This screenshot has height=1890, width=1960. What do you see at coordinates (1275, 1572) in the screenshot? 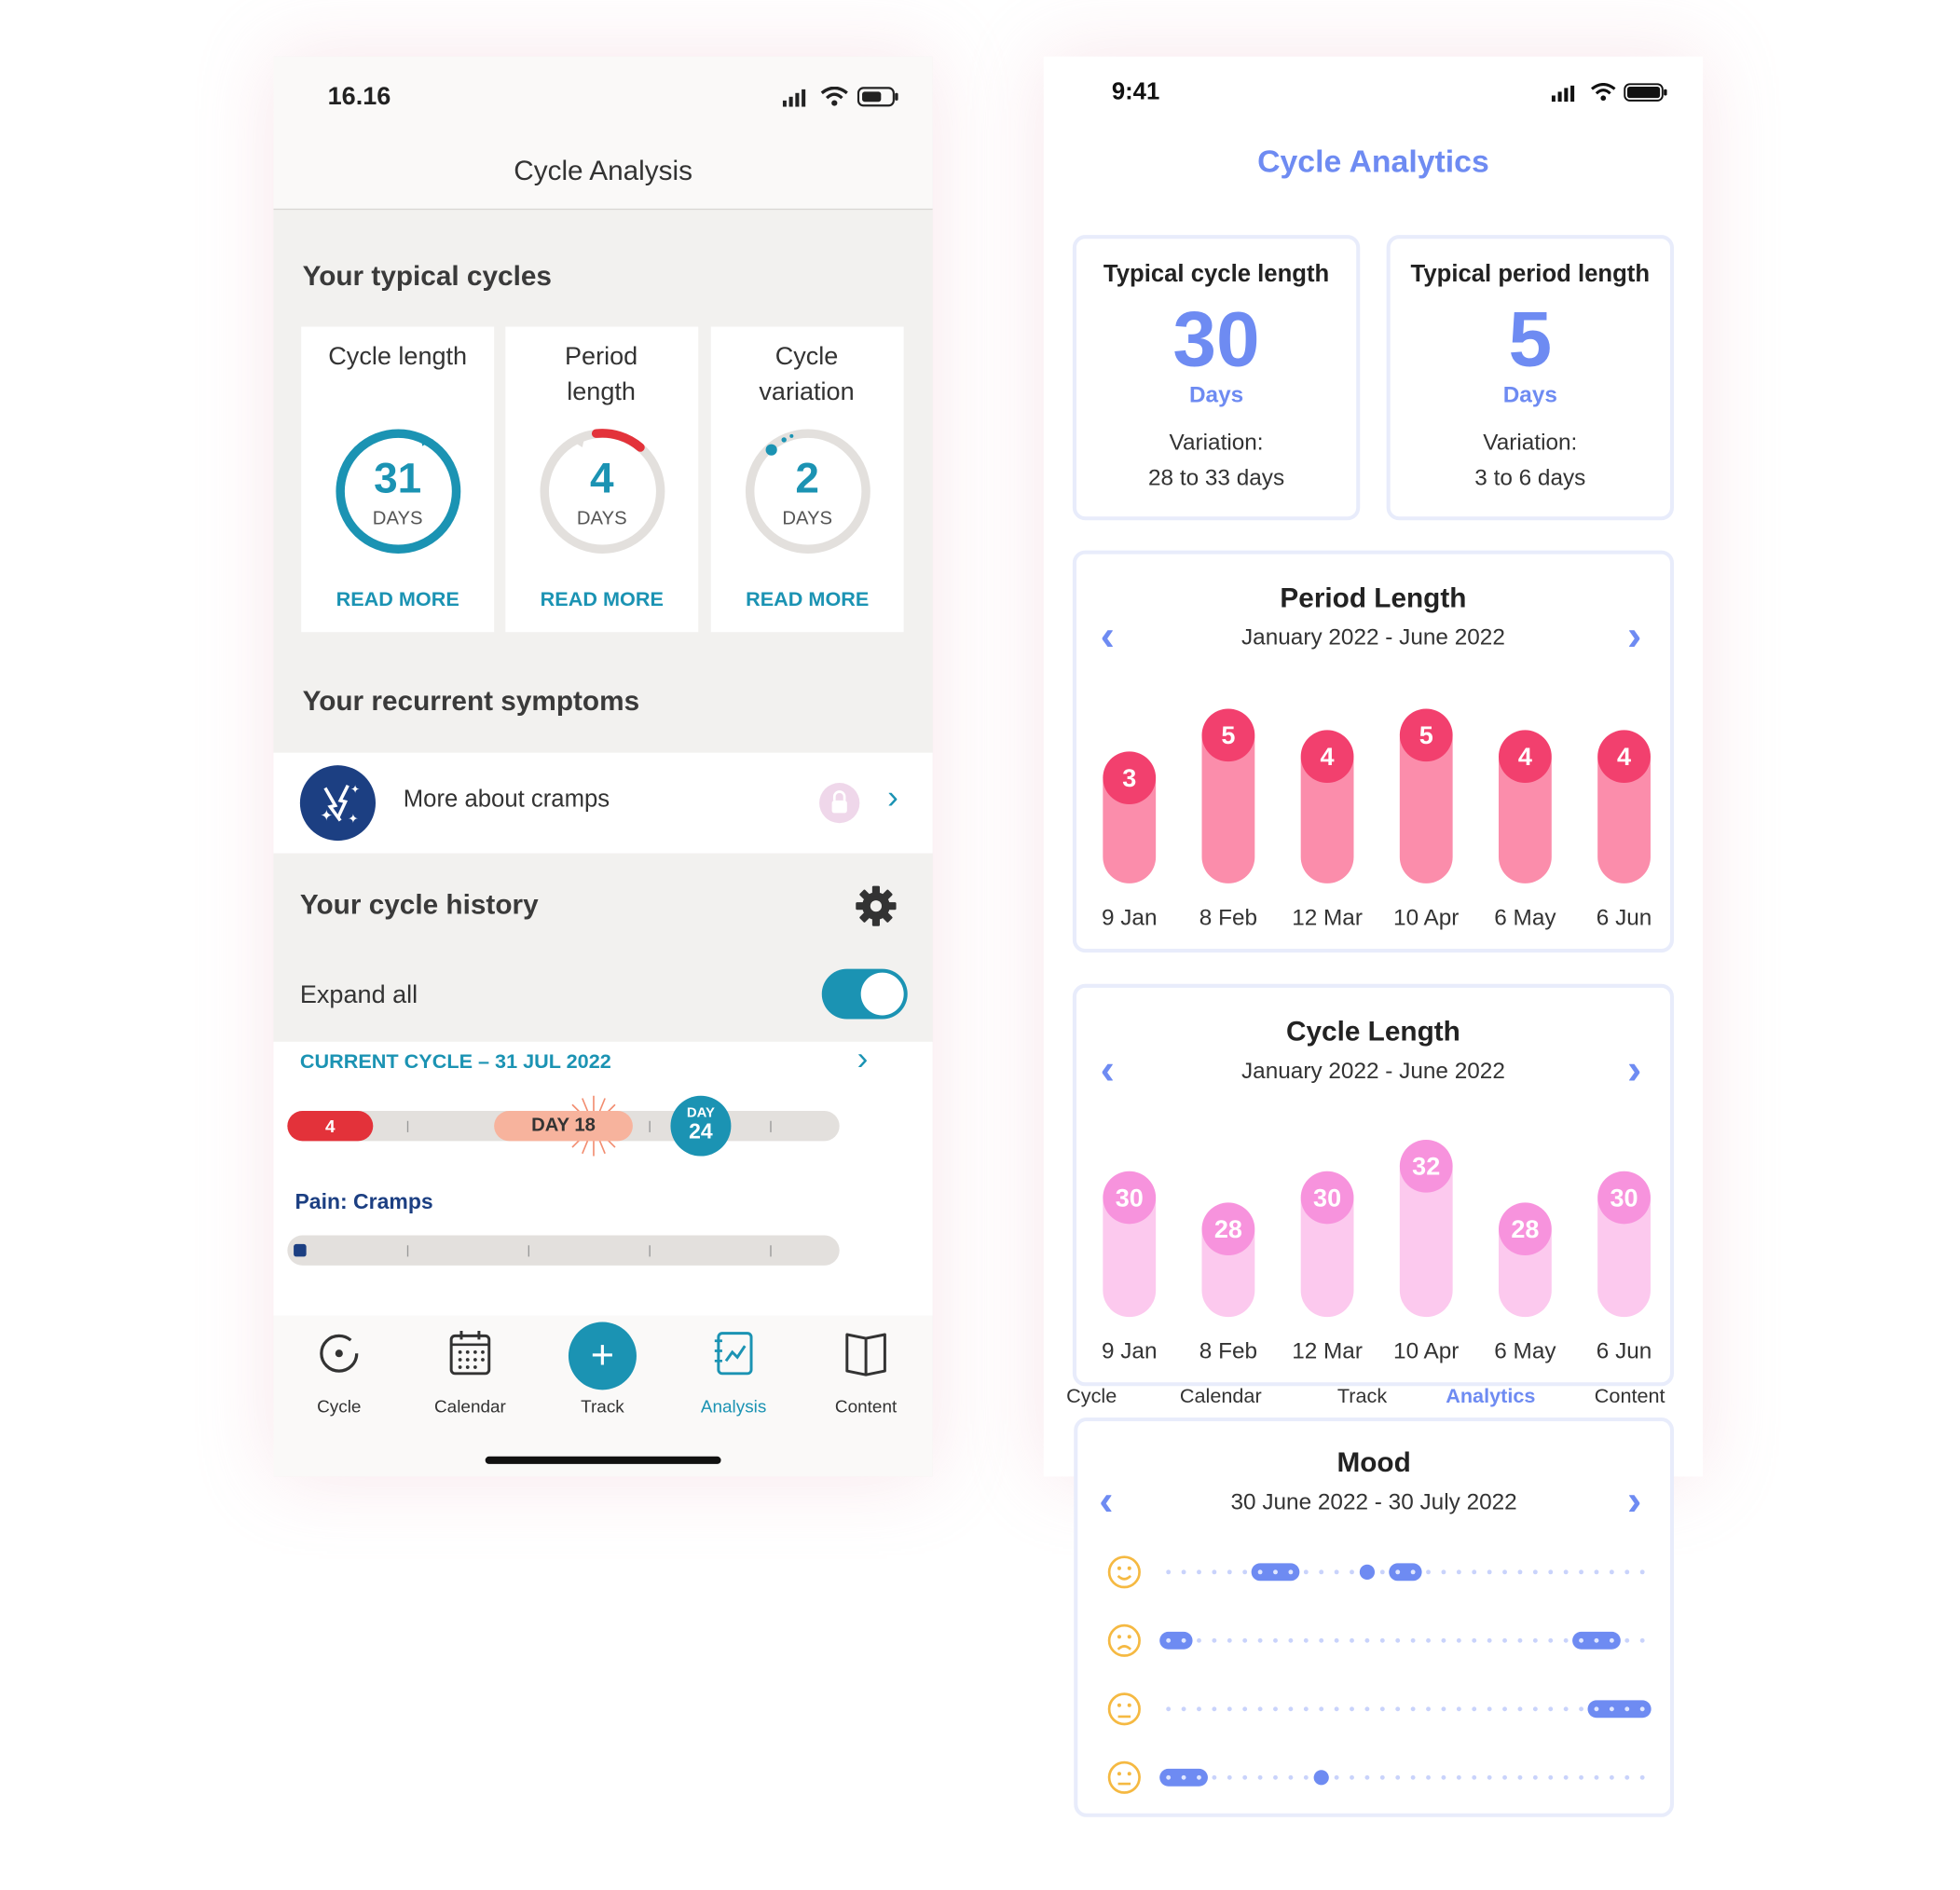
I see `mood-mark-dot` at bounding box center [1275, 1572].